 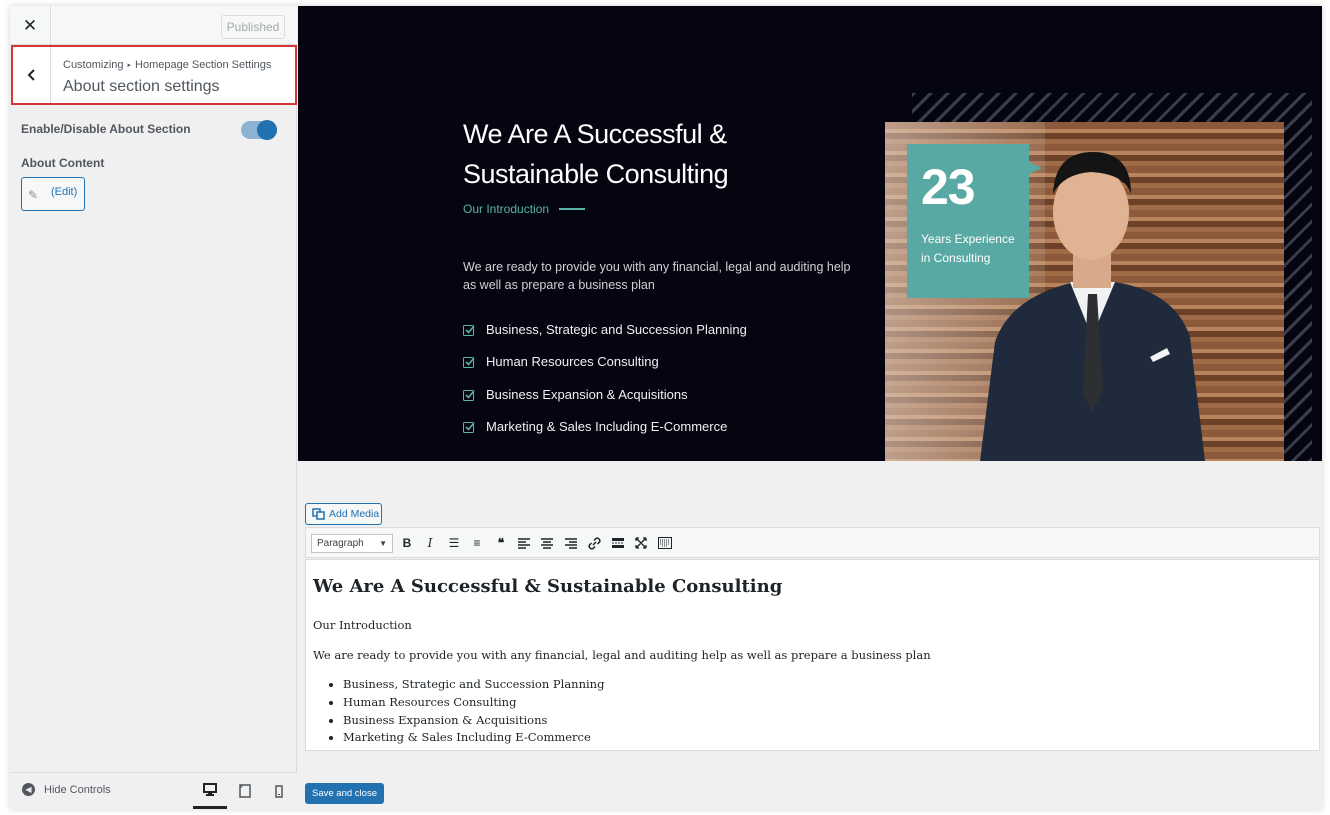 I want to click on italic-button: I, so click(x=430, y=543).